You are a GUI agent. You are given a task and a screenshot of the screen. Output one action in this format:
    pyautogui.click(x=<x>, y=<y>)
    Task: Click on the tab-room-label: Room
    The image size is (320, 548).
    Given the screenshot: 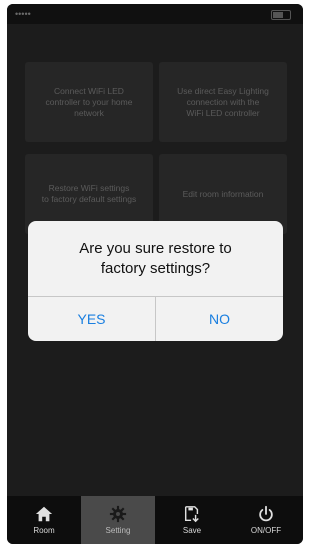 What is the action you would take?
    pyautogui.click(x=44, y=530)
    